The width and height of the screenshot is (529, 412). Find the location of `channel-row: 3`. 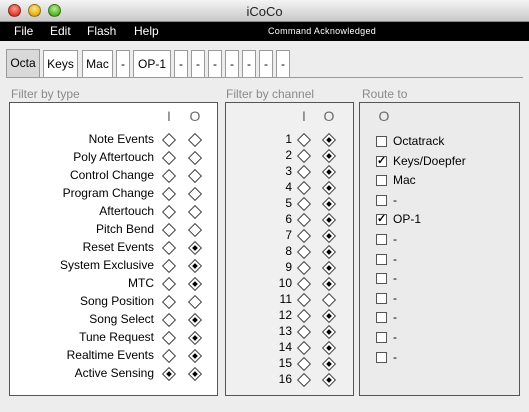

channel-row: 3 is located at coordinates (290, 172).